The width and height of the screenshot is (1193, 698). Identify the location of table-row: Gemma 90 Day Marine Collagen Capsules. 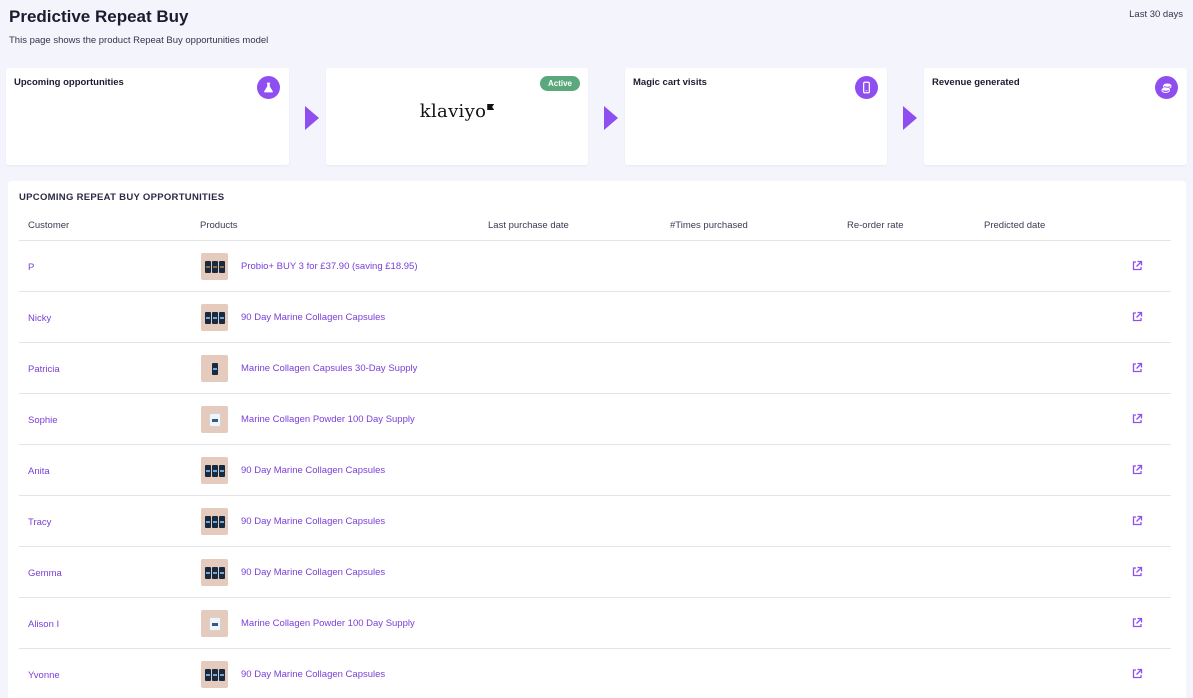
(595, 572).